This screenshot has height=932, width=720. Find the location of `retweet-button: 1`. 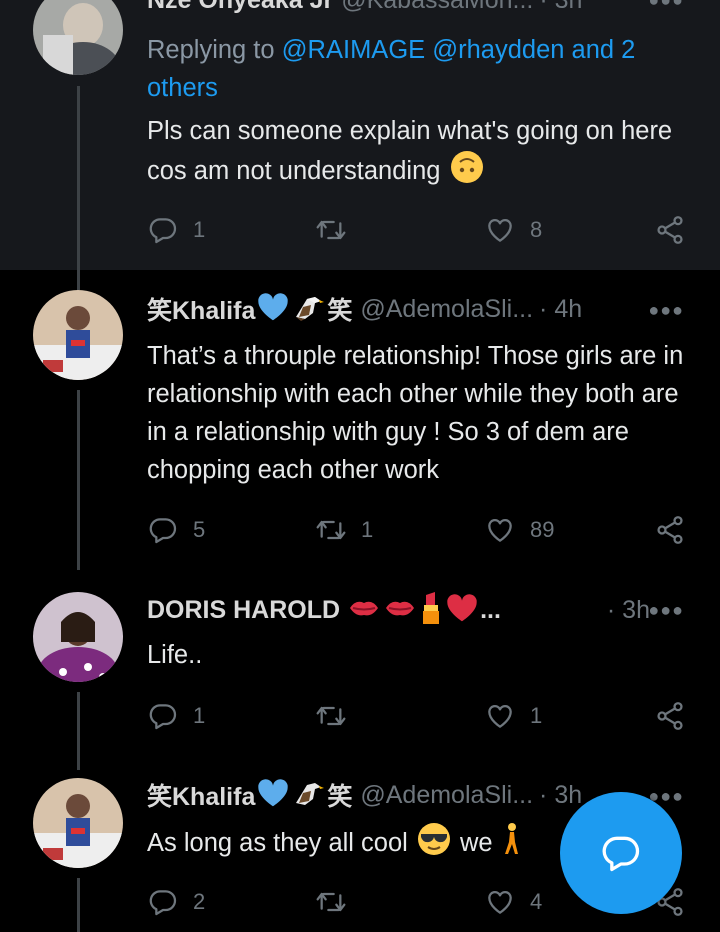

retweet-button: 1 is located at coordinates (344, 530).